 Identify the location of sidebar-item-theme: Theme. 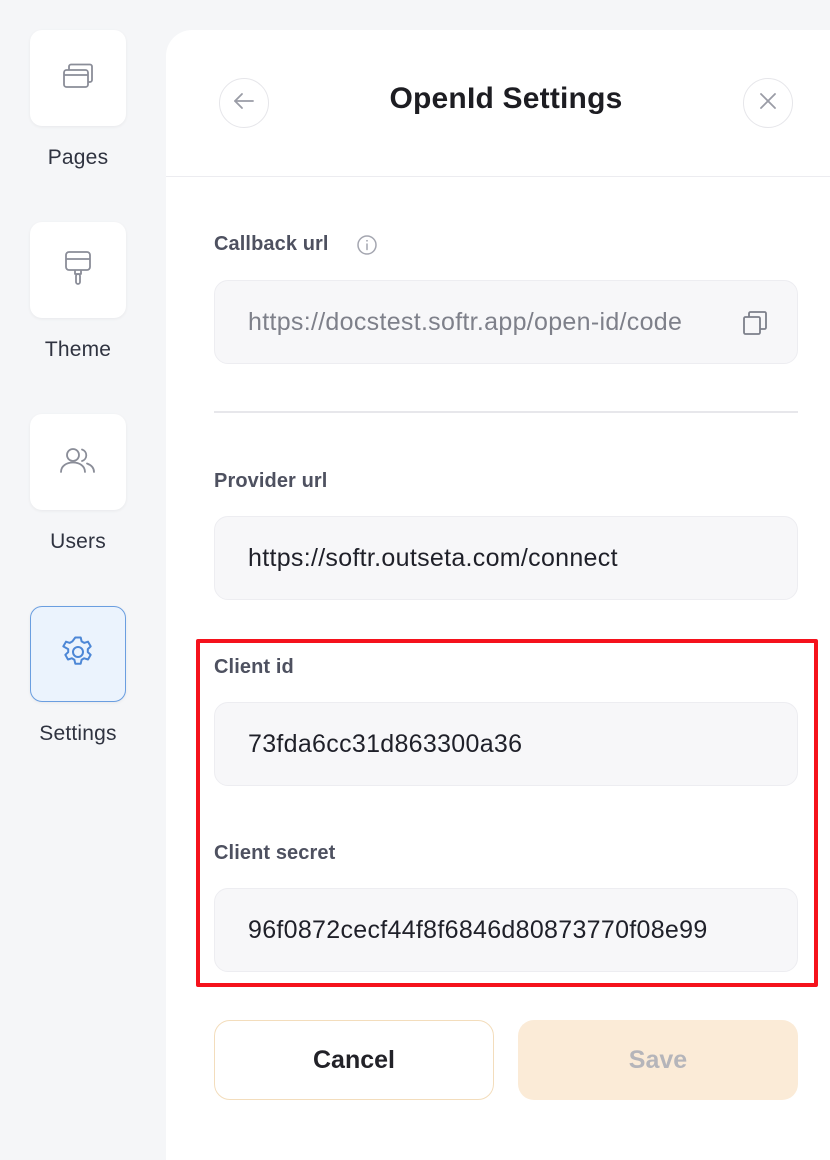
(78, 292).